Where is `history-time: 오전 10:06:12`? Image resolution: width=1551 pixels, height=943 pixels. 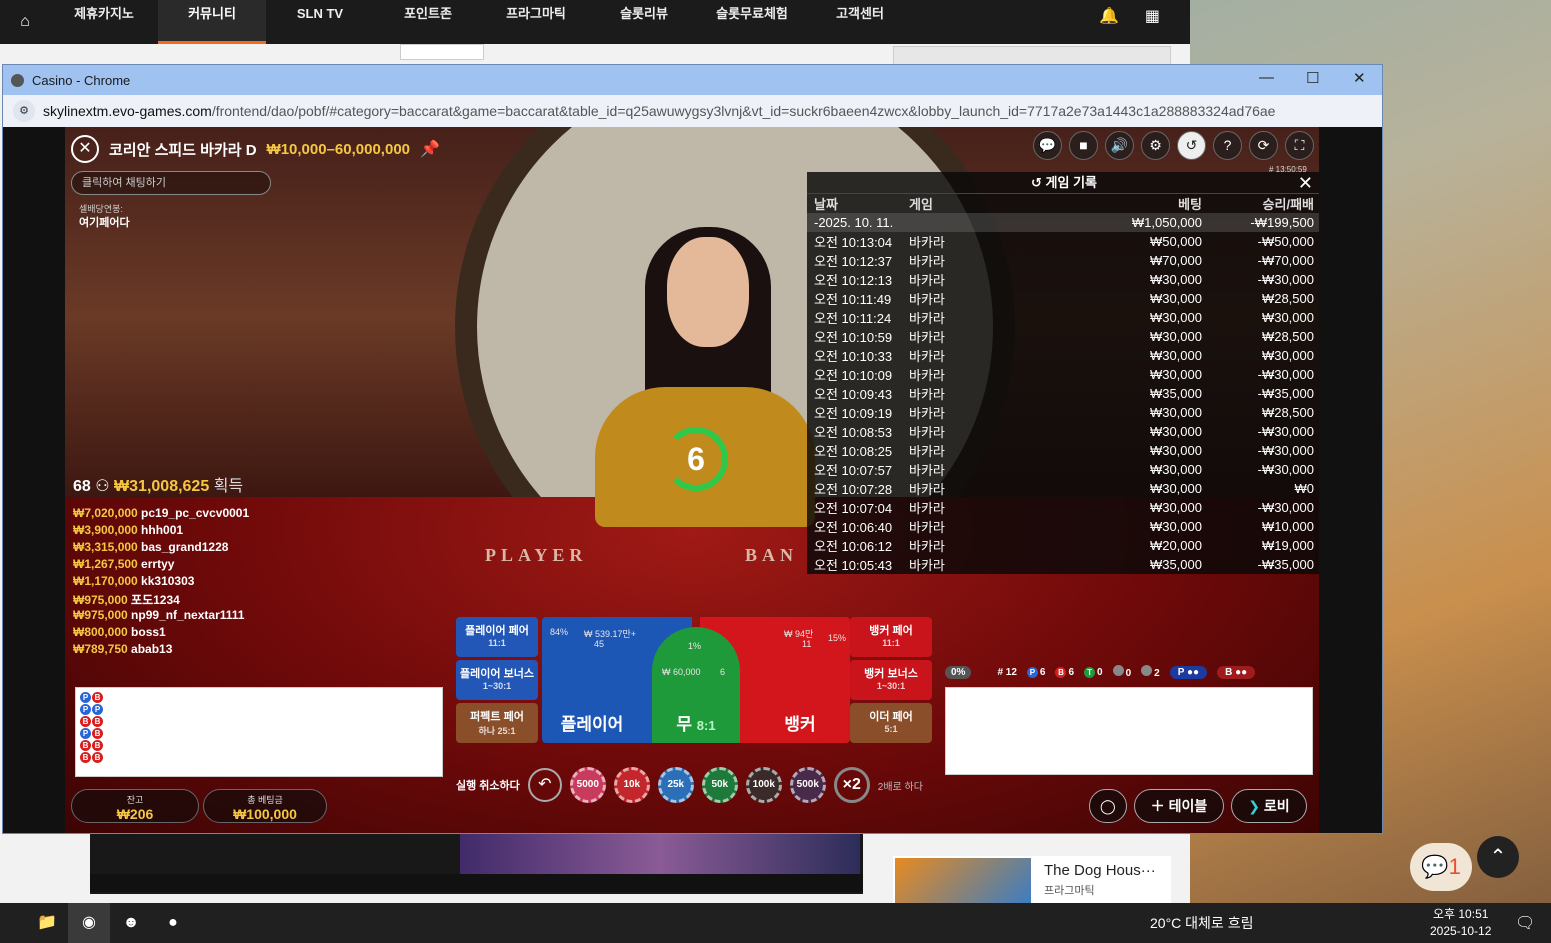 history-time: 오전 10:06:12 is located at coordinates (853, 546).